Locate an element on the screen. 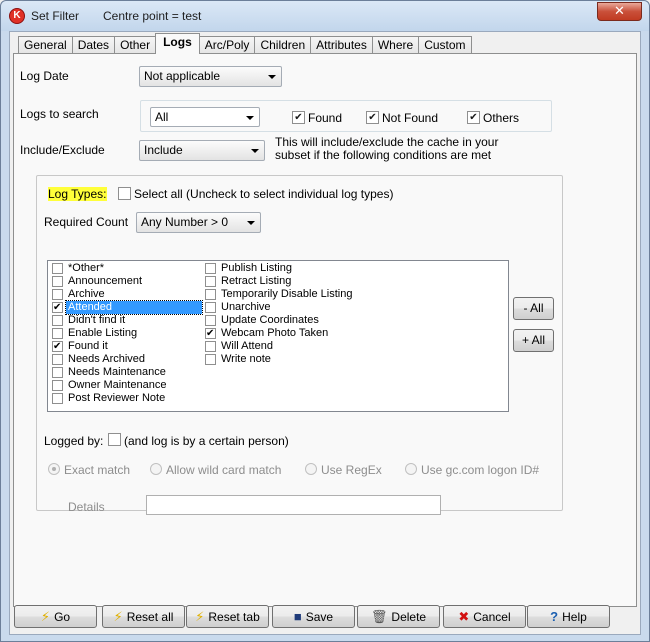  exact-match-label: Exact match is located at coordinates (97, 470).